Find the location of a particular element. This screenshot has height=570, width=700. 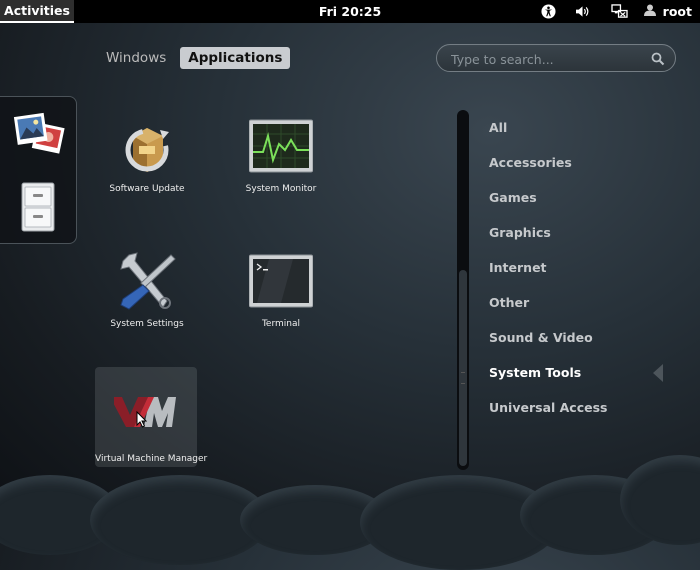

category-other: Other is located at coordinates (548, 310).